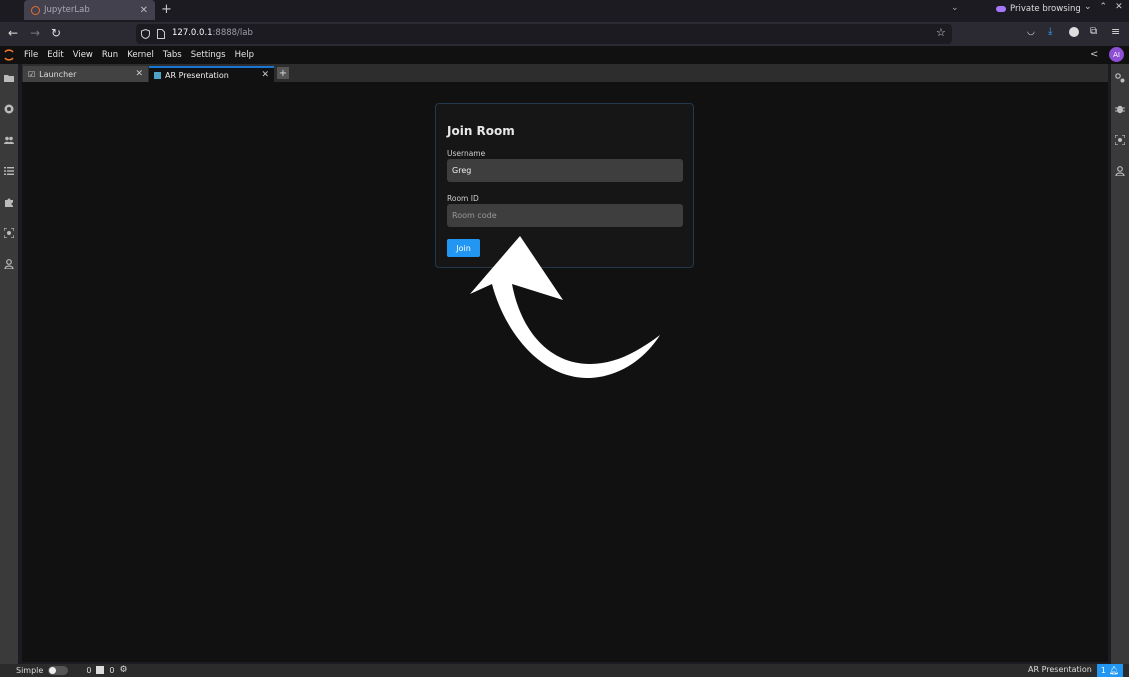  Describe the element at coordinates (9, 109) in the screenshot. I see `running-sessions-icon` at that location.